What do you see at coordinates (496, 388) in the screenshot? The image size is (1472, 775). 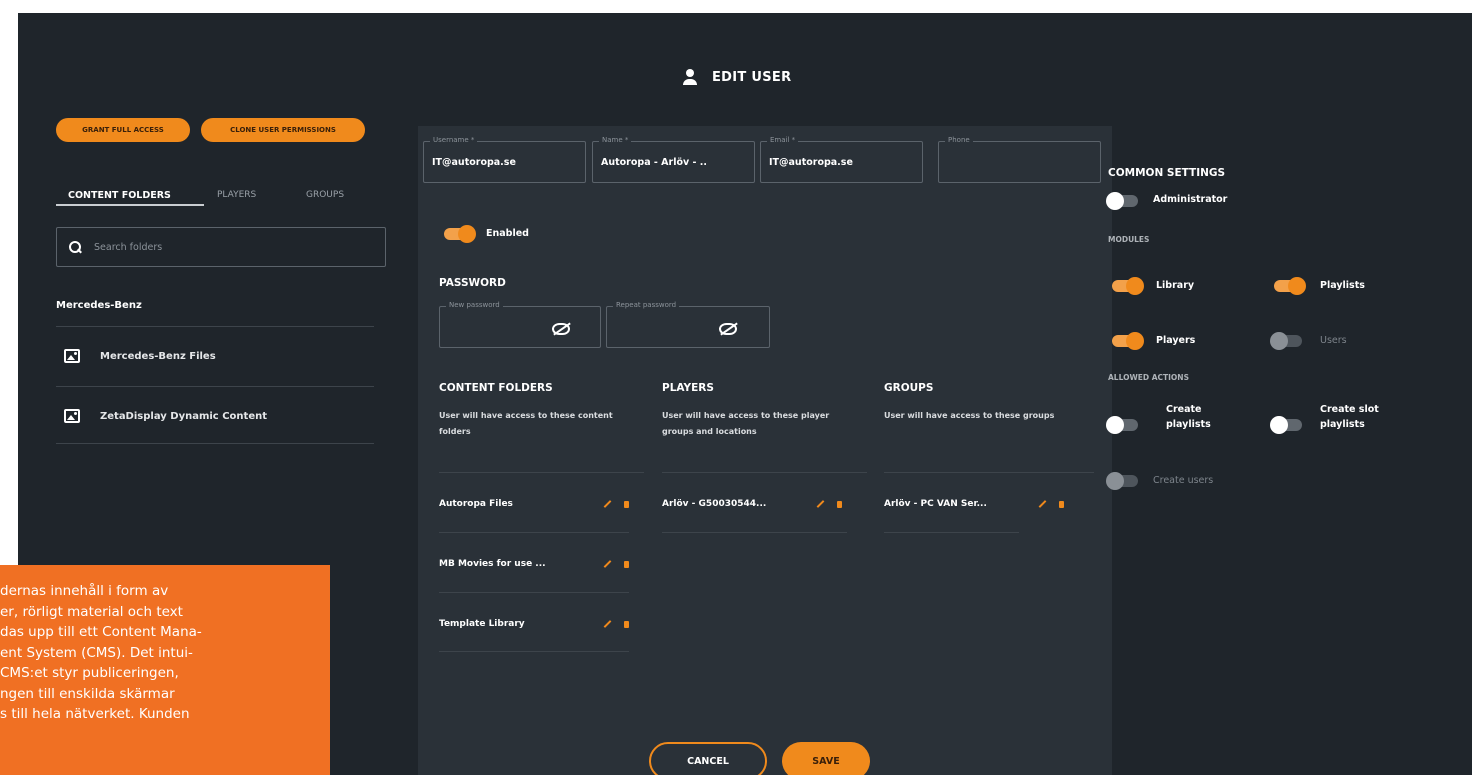 I see `content-folders-title: CONTENT FOLDERS` at bounding box center [496, 388].